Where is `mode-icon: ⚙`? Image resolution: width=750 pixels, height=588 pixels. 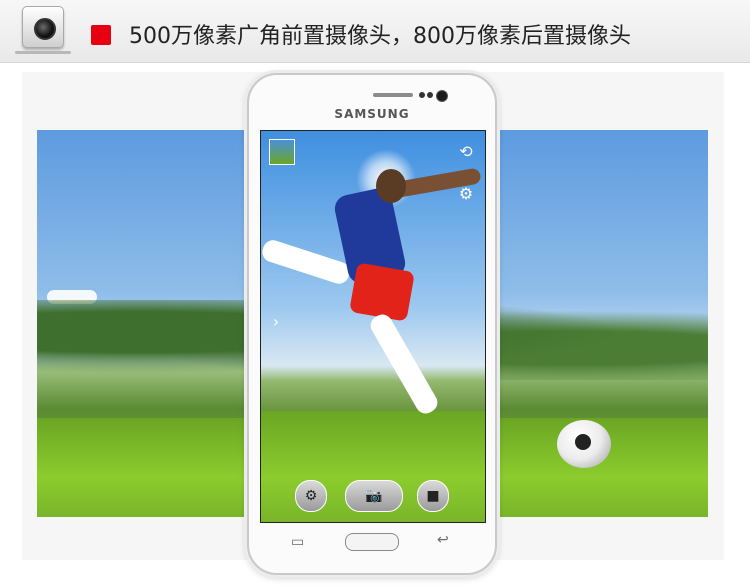
mode-icon: ⚙ is located at coordinates (311, 496).